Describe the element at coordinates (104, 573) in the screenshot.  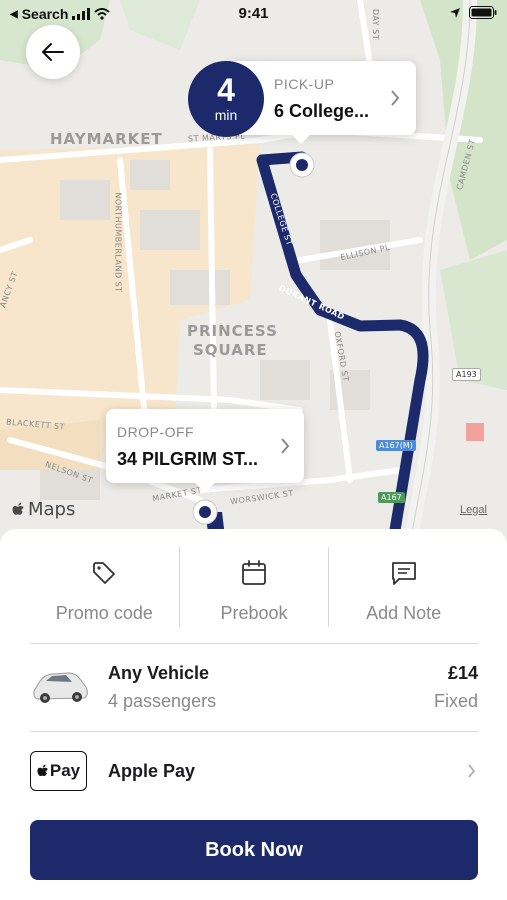
I see `tag-icon` at that location.